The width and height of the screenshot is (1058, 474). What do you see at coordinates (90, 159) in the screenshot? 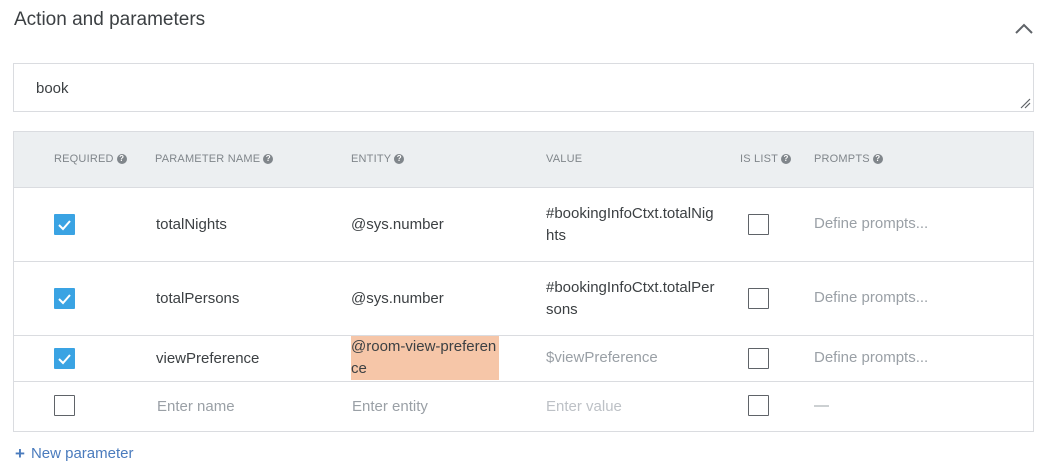
I see `header-required: REQUIRED?` at bounding box center [90, 159].